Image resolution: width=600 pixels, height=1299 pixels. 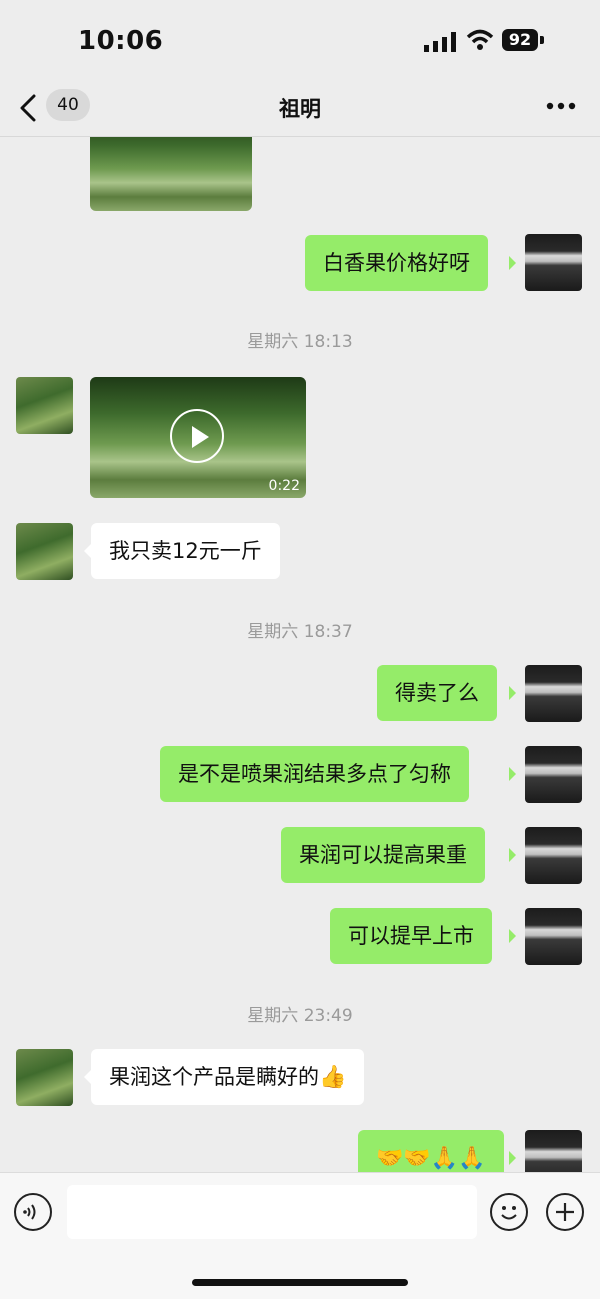 I want to click on home-indicator, so click(x=300, y=1282).